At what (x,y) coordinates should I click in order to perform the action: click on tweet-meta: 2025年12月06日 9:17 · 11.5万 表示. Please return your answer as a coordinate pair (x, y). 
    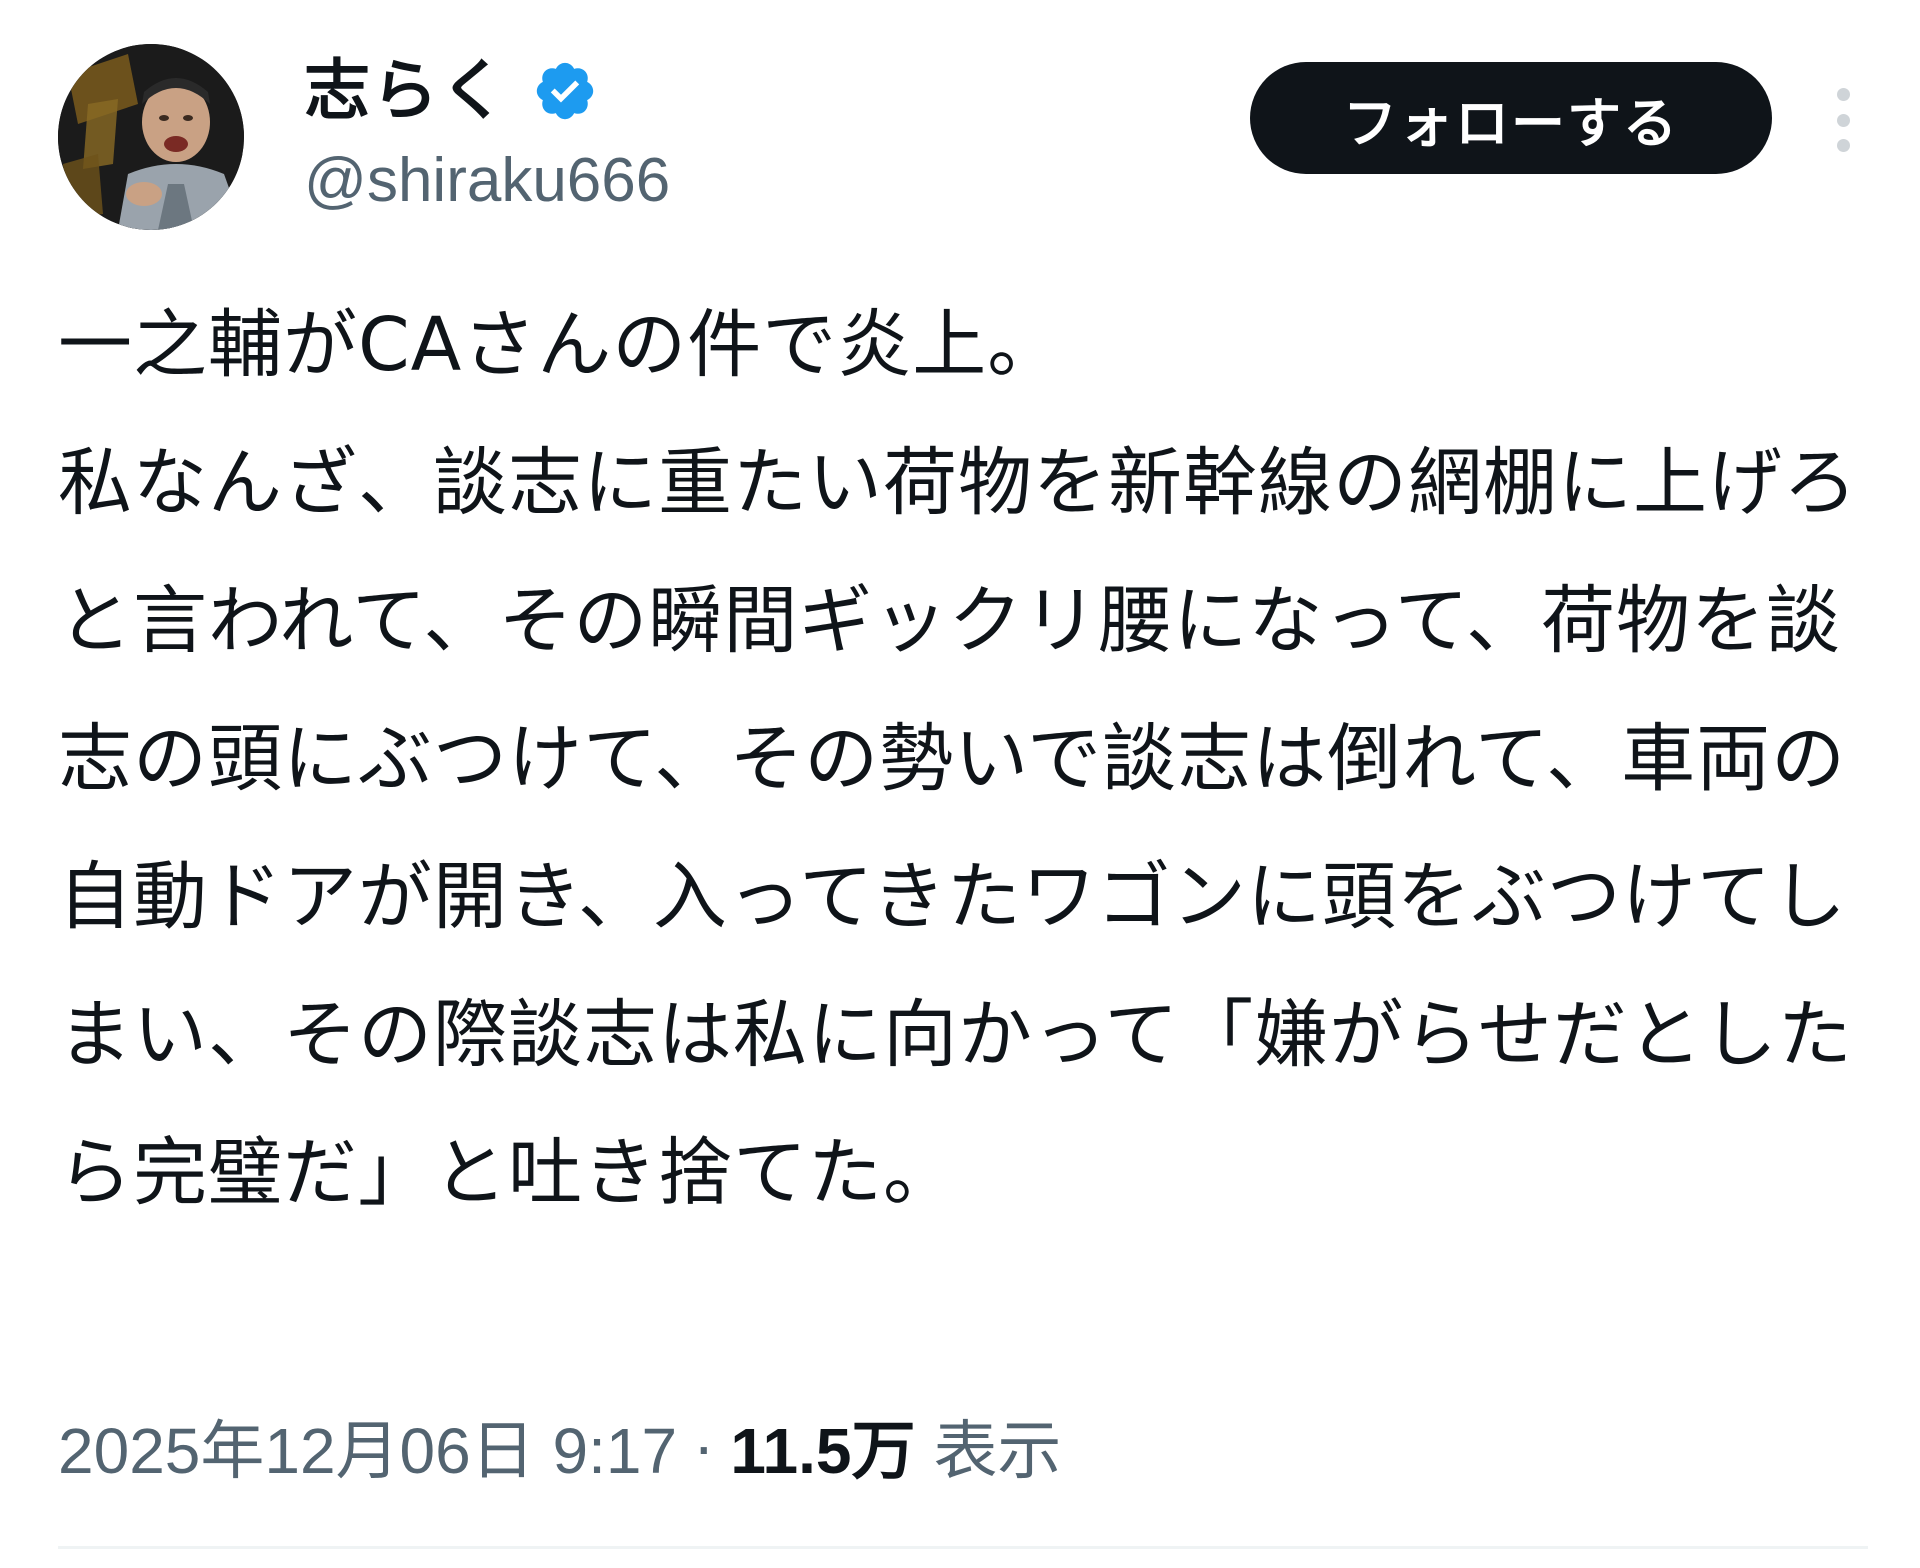
    Looking at the image, I should click on (559, 1446).